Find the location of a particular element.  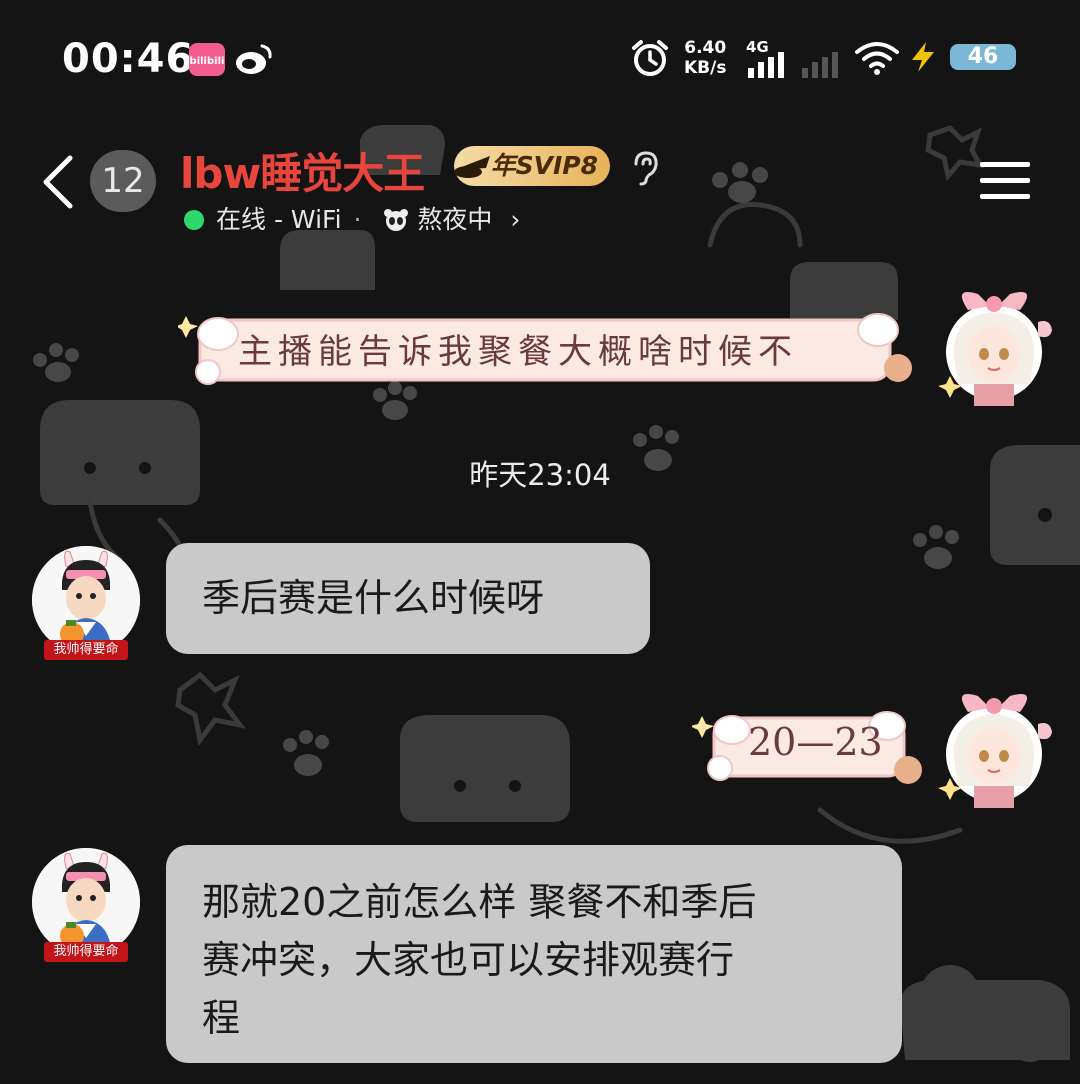

message-text: 季后赛是什么时候呀 is located at coordinates (373, 598).